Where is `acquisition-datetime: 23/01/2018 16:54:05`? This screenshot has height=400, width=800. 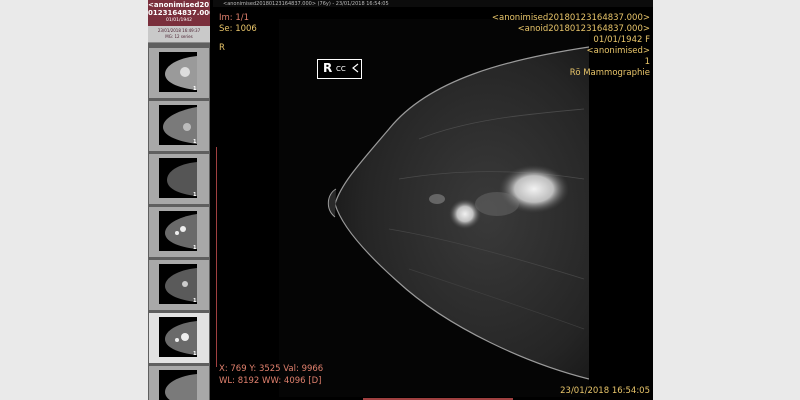 acquisition-datetime: 23/01/2018 16:54:05 is located at coordinates (605, 391).